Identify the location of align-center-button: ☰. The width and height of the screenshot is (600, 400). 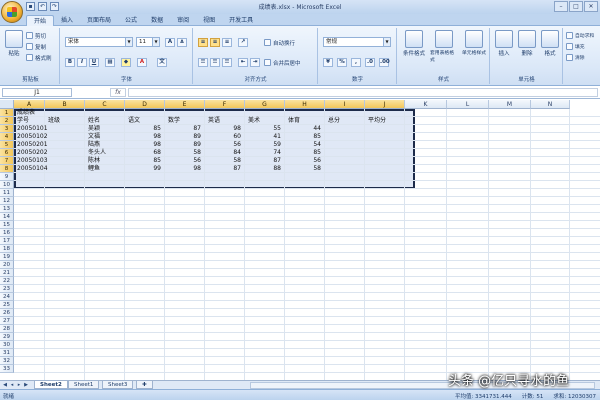
(215, 62).